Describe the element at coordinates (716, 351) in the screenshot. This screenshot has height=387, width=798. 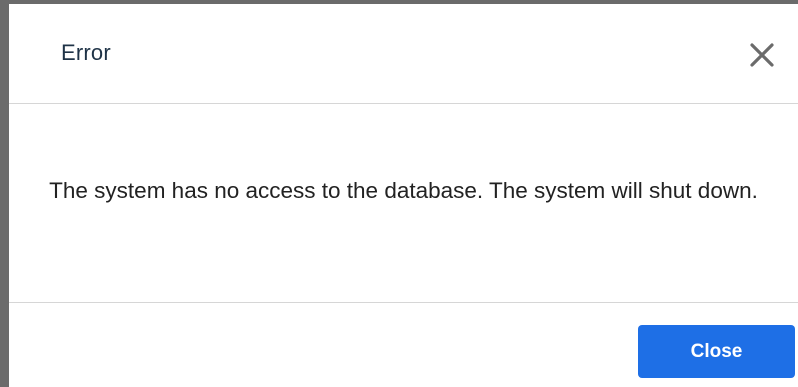
I see `close-button: Close` at that location.